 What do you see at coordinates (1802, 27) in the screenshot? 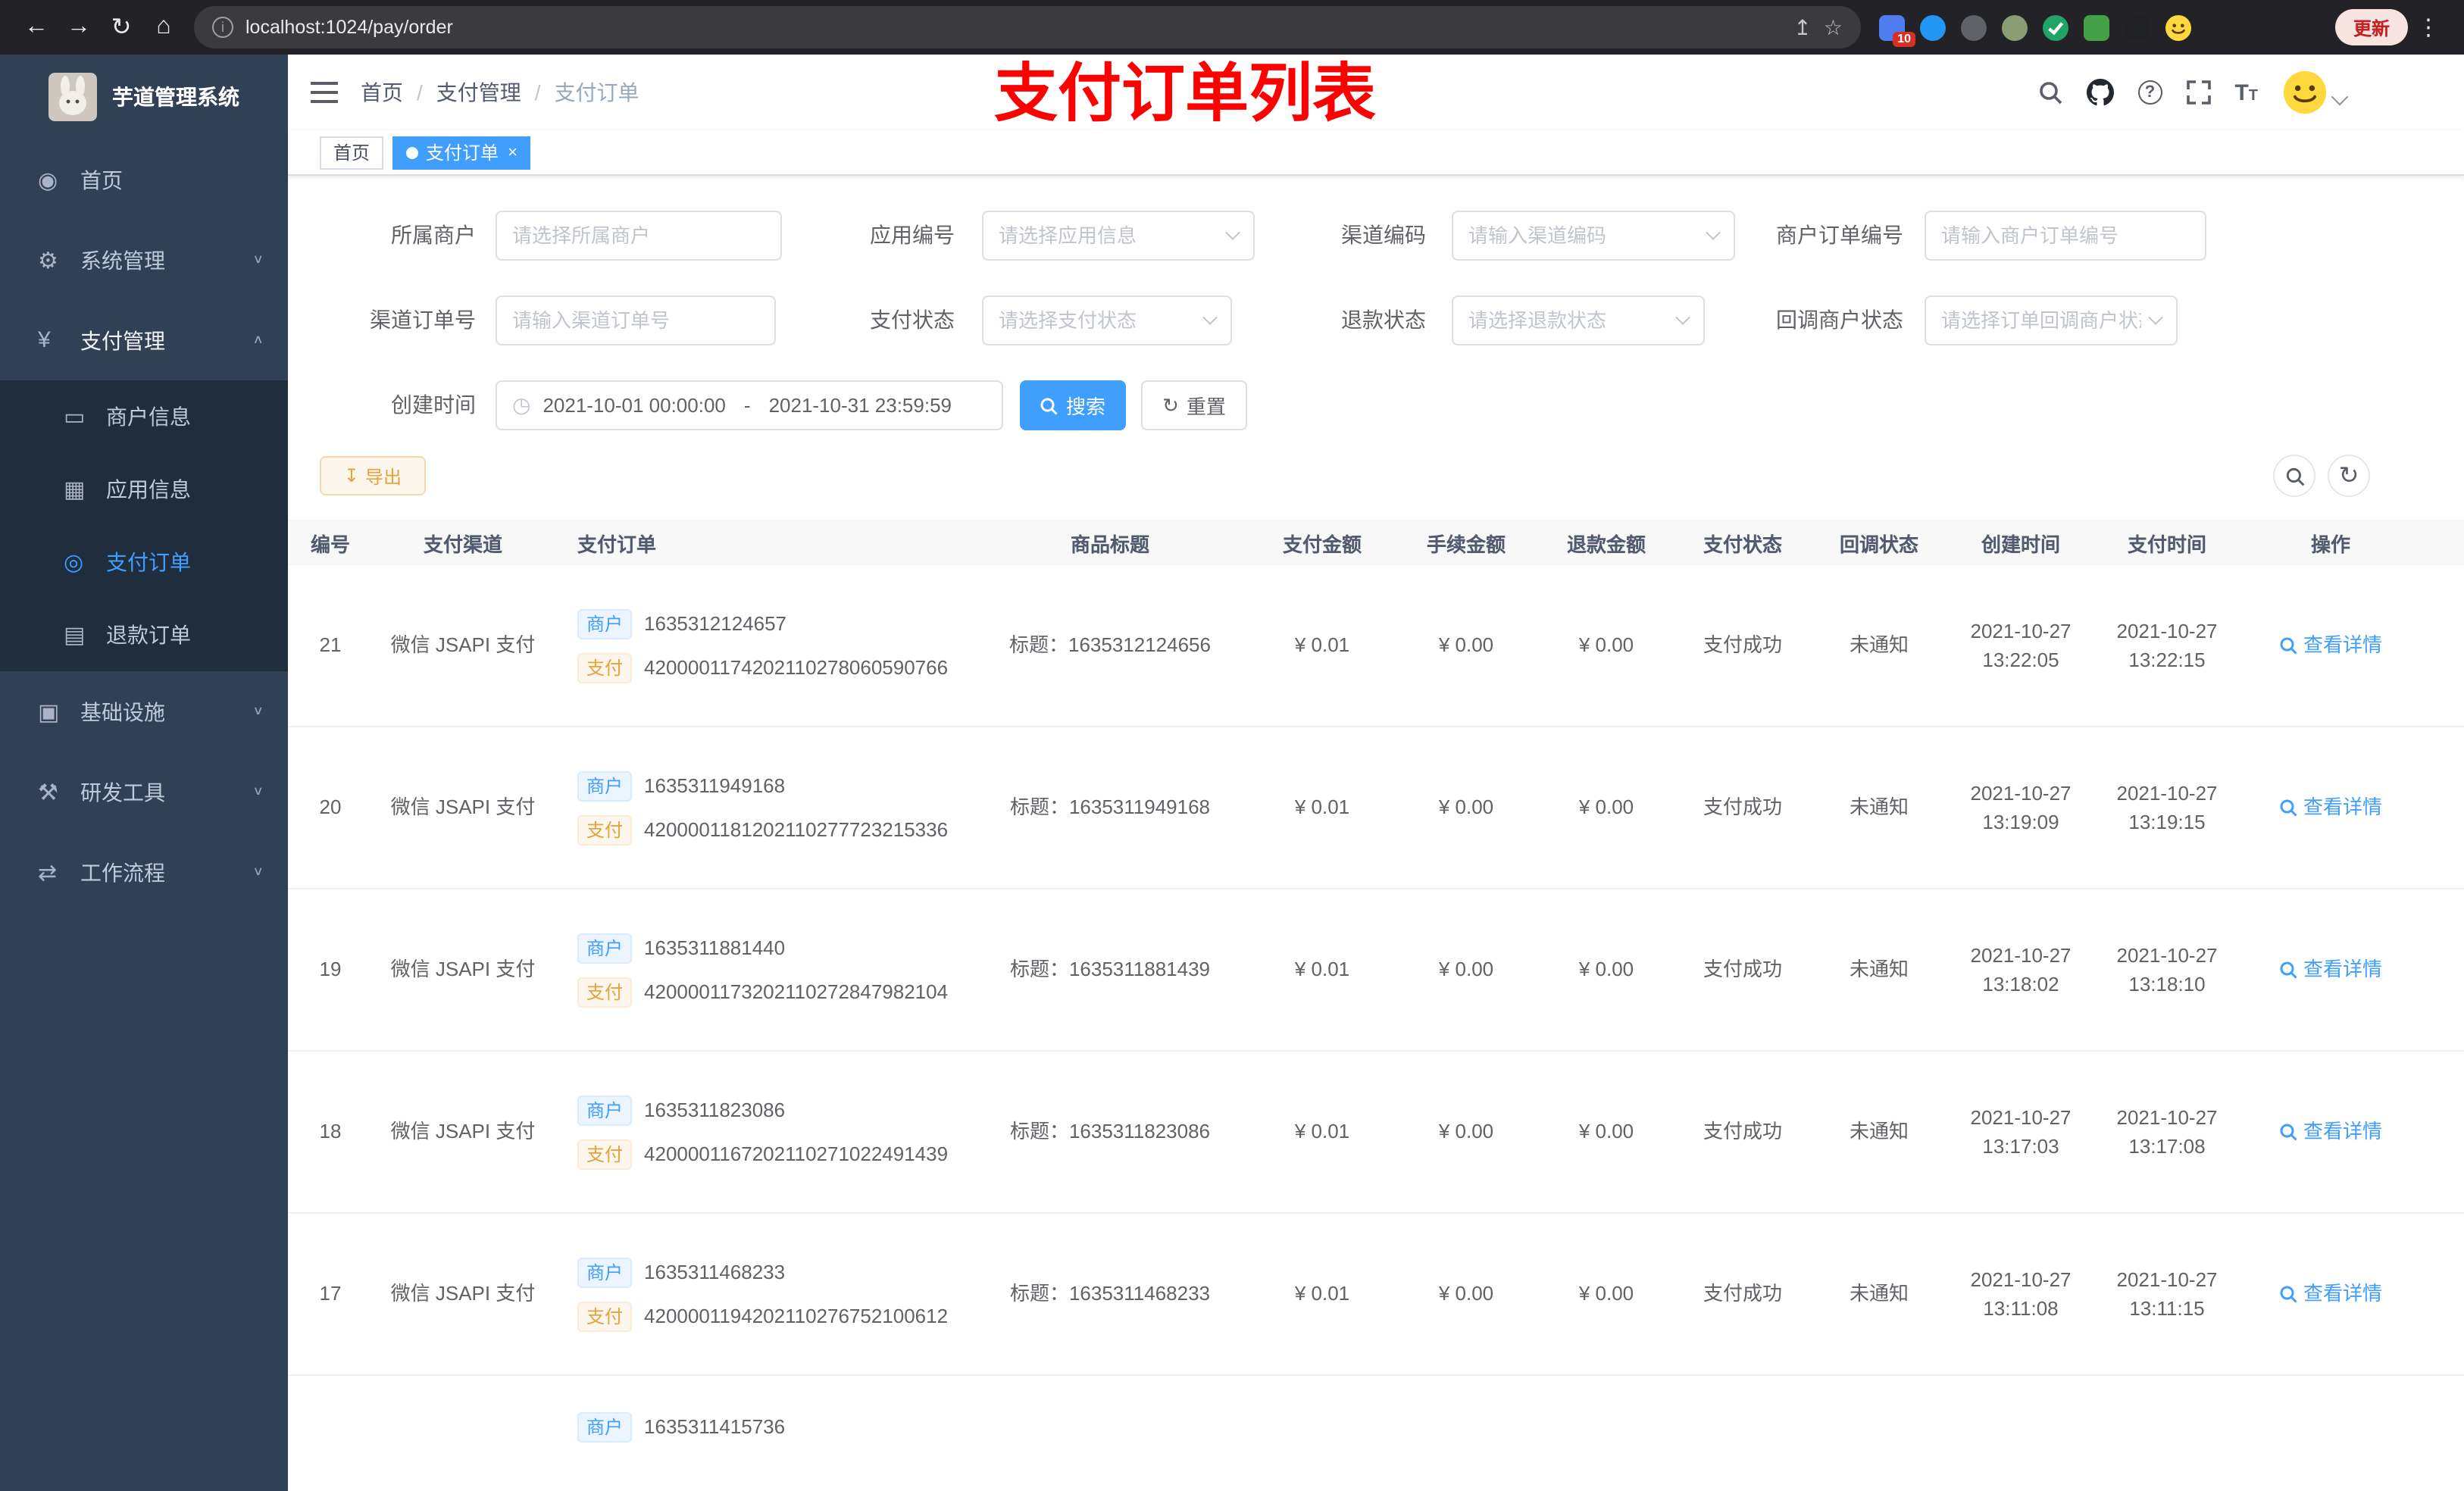
I see `share-icon: ↥` at bounding box center [1802, 27].